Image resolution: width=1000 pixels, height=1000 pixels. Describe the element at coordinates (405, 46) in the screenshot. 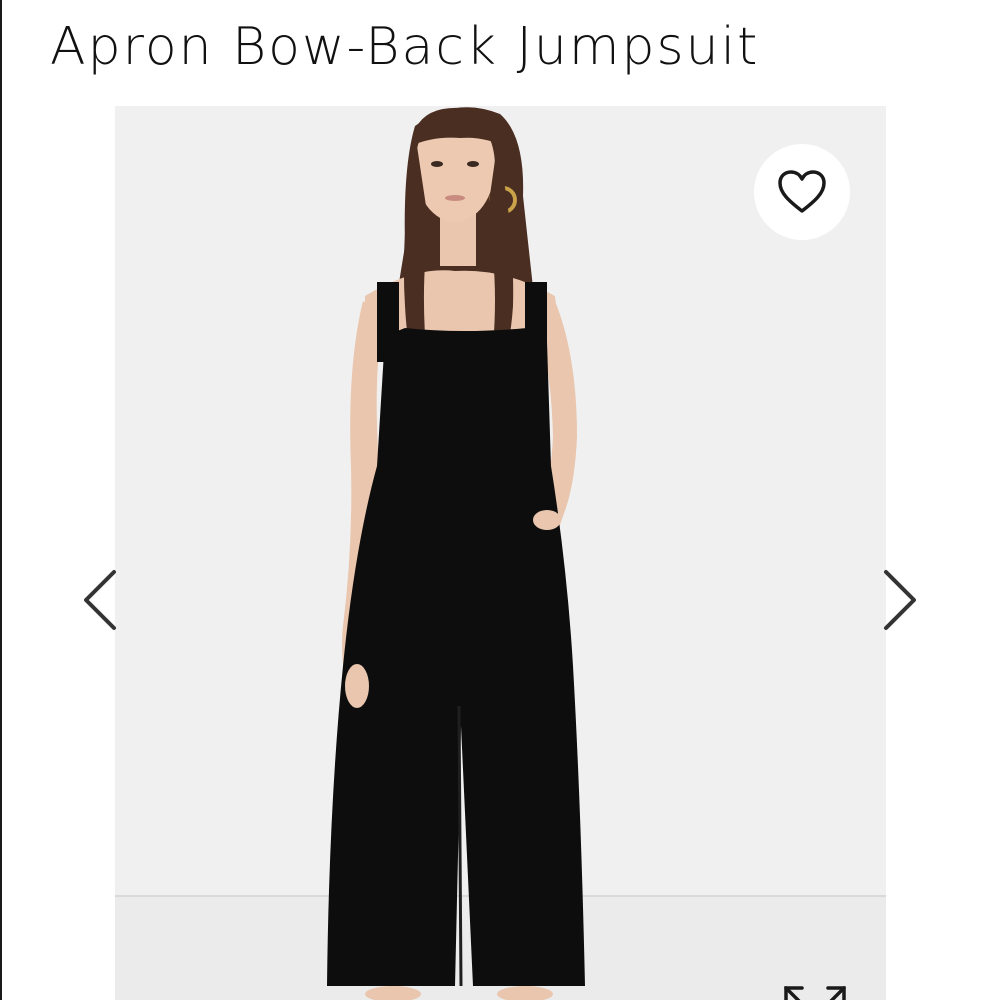

I see `product-title: Apron Bow-Back Jumpsuit` at that location.